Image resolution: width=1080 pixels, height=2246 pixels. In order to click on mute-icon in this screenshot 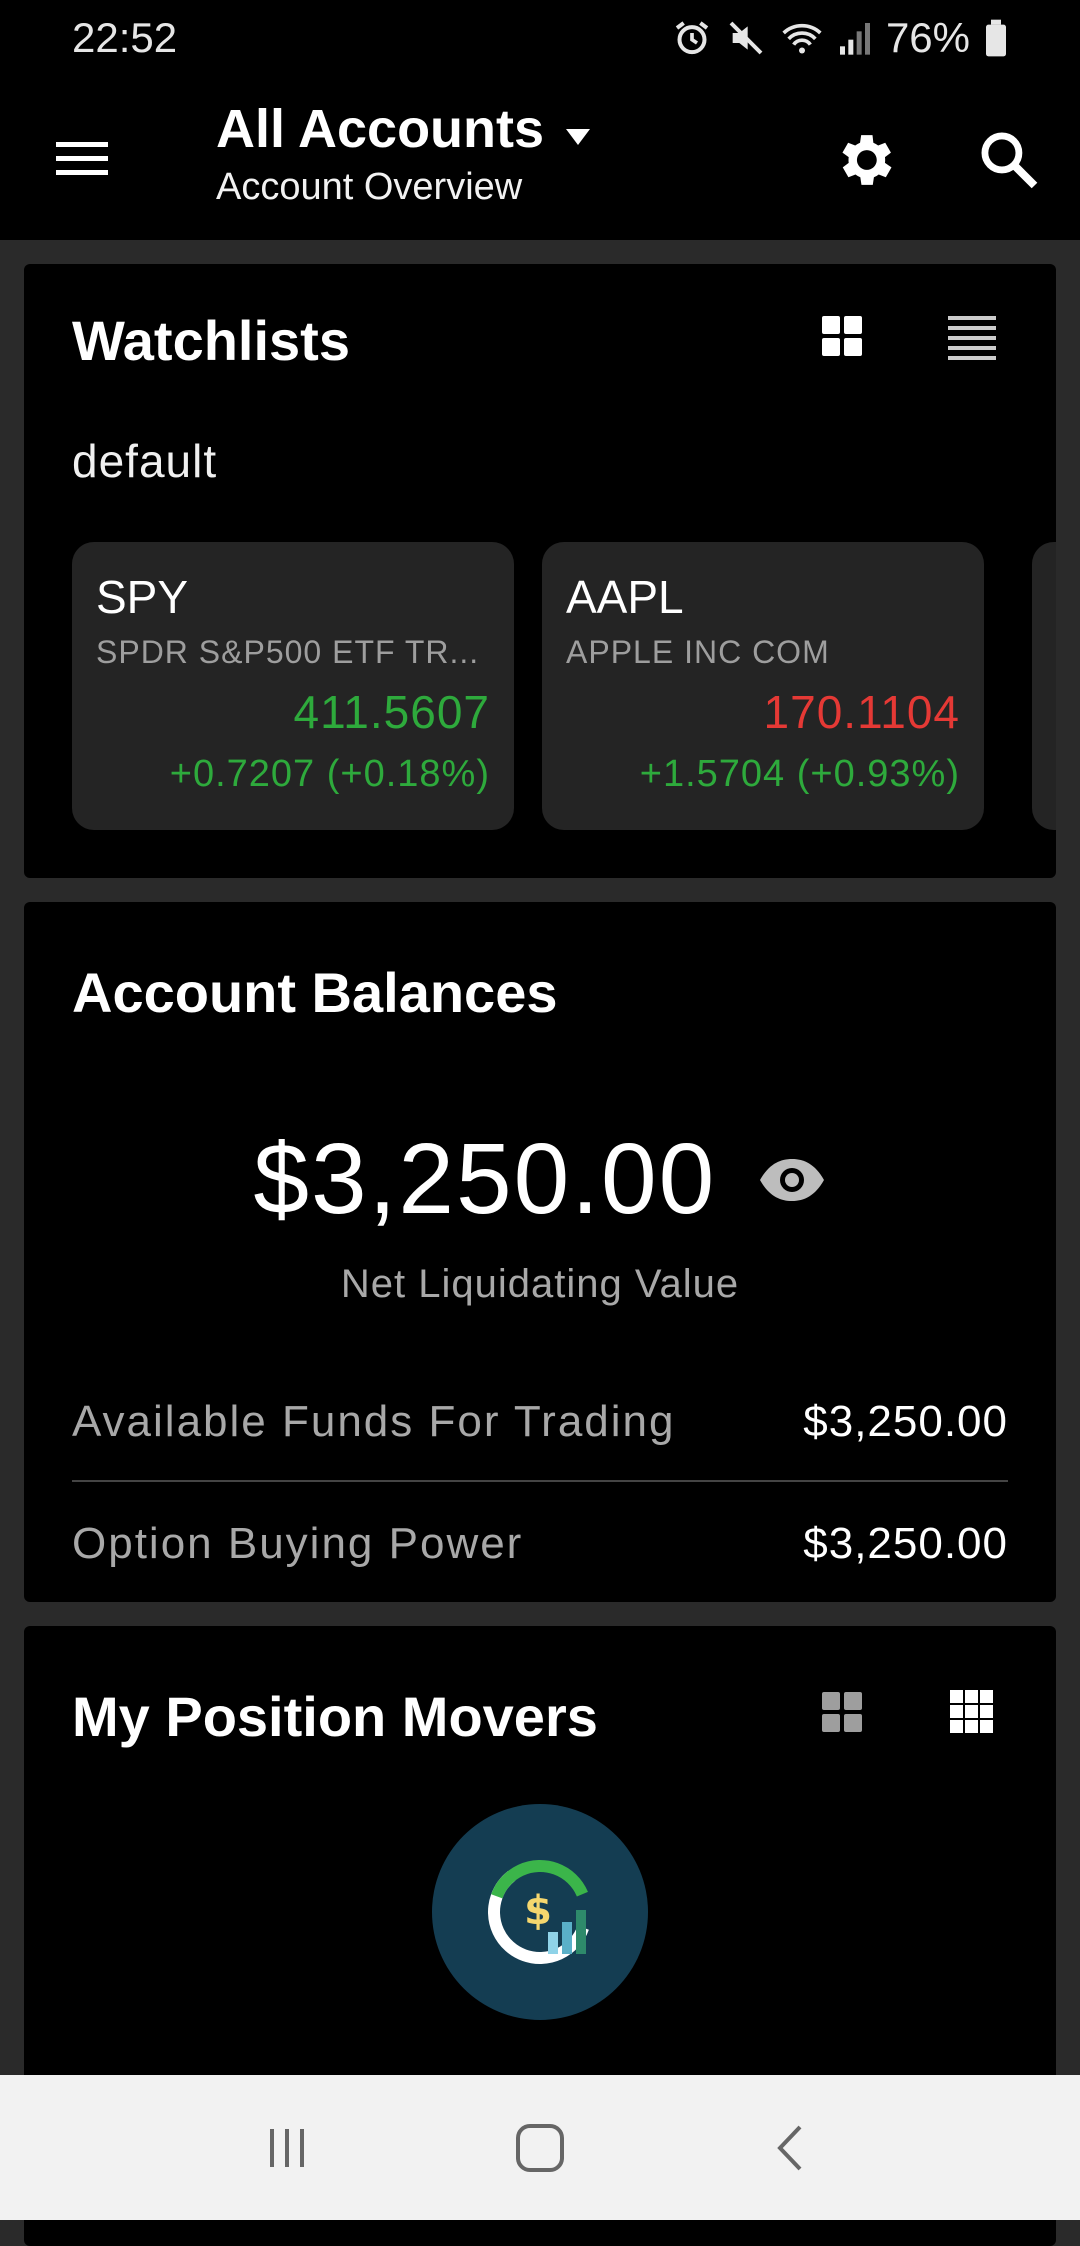, I will do `click(746, 38)`.